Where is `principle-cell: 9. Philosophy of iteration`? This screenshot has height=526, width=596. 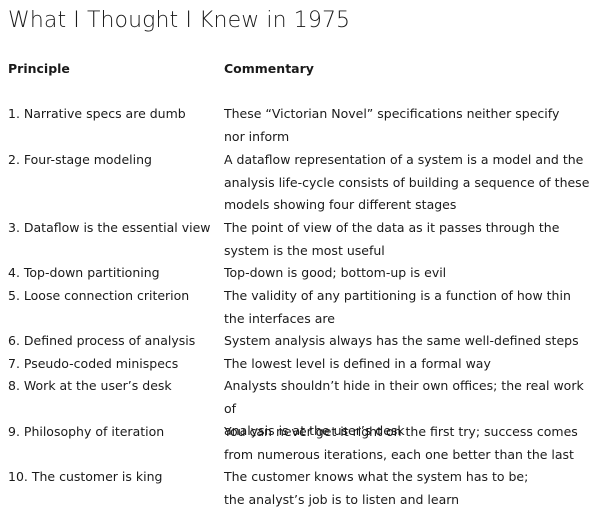
principle-cell: 9. Philosophy of iteration is located at coordinates (86, 431).